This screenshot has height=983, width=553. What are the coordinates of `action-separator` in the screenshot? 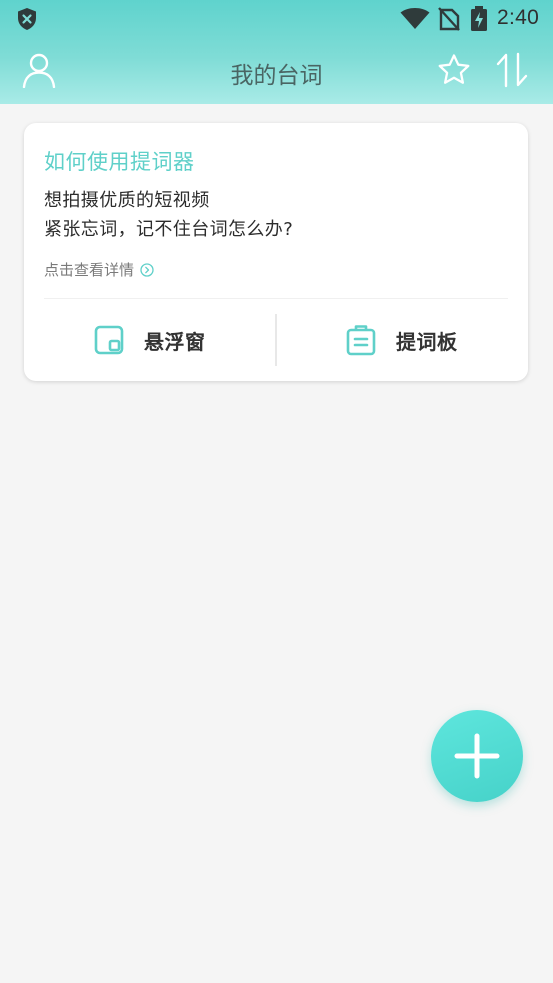 It's located at (276, 340).